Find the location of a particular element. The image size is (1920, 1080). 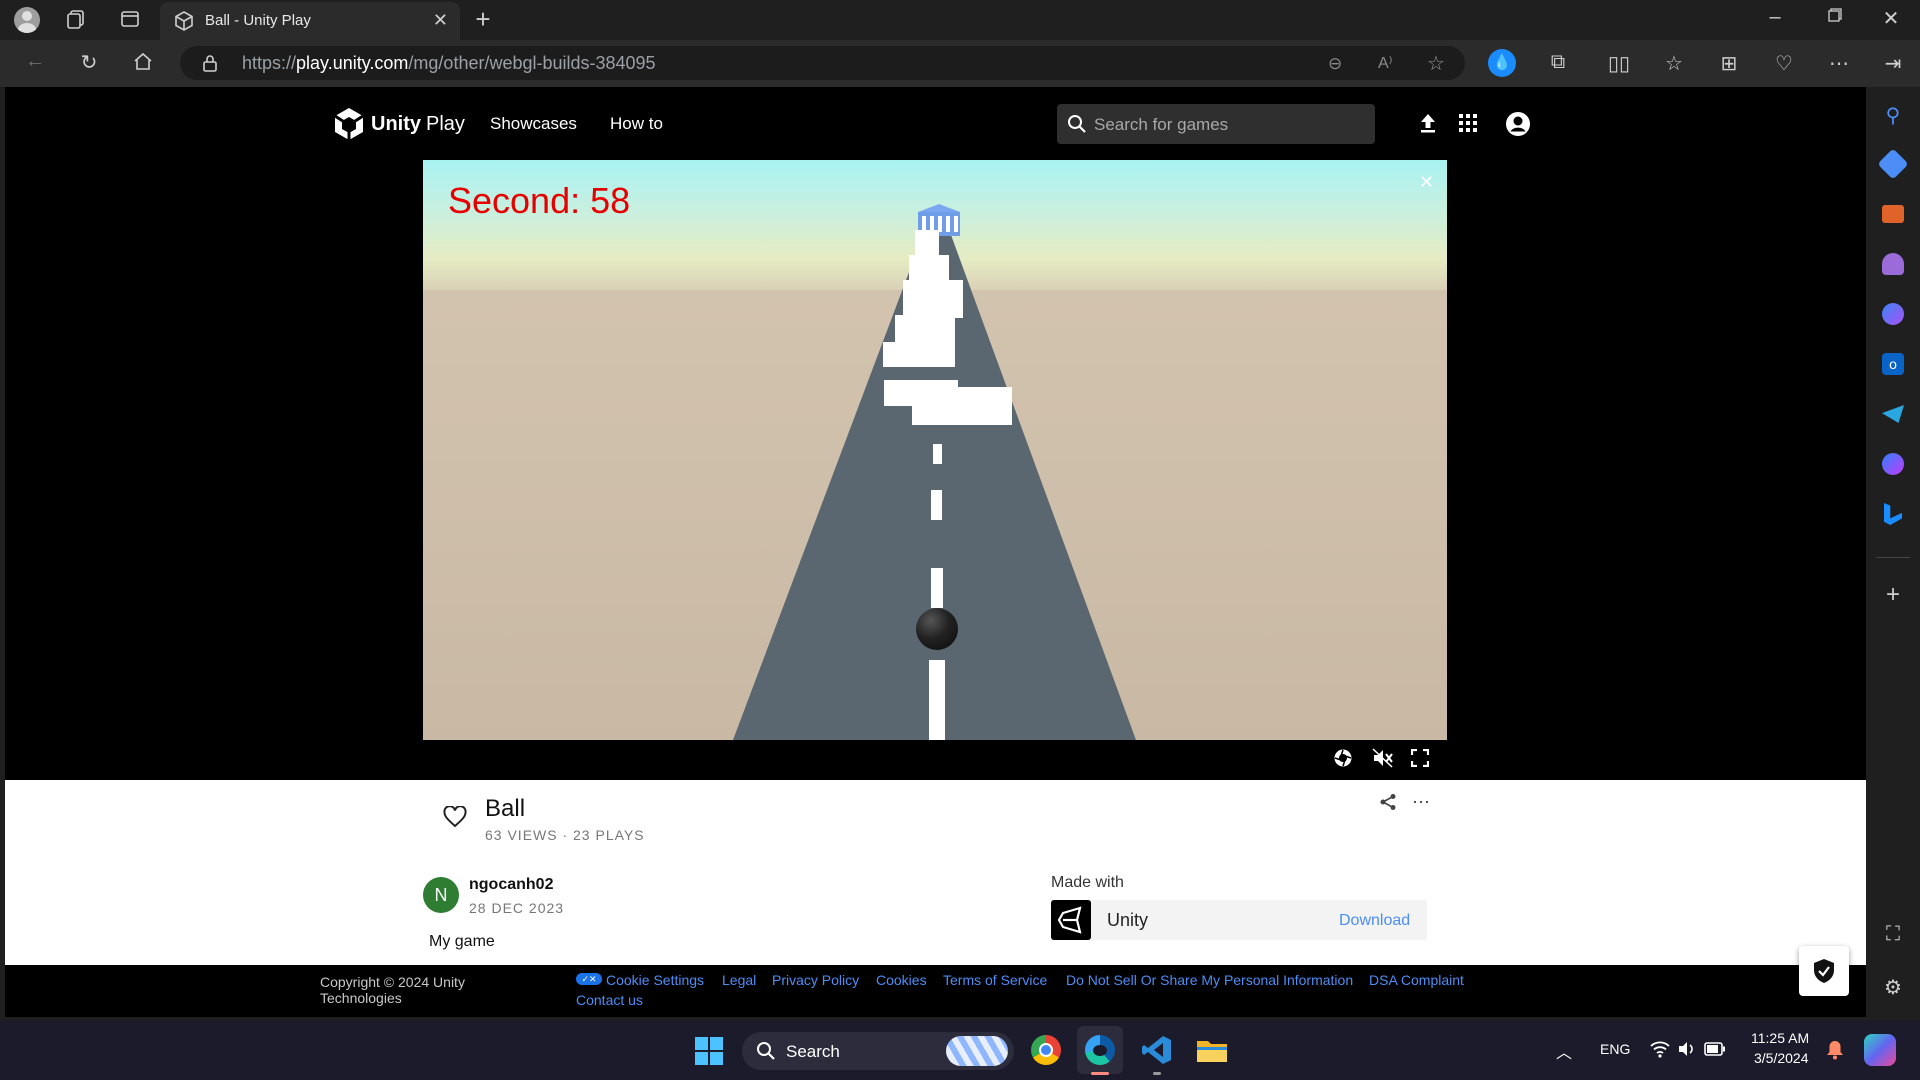

active-tab: Ball - Unity Play ✕ is located at coordinates (310, 21).